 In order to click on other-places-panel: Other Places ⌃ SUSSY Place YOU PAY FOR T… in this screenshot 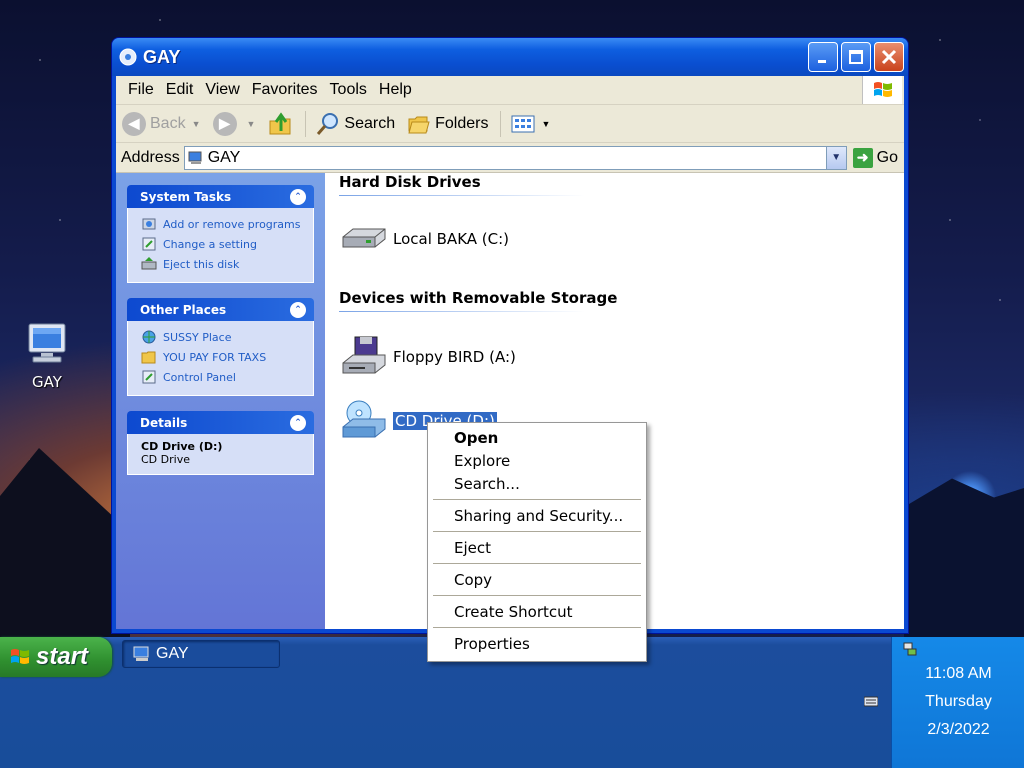, I will do `click(220, 347)`.